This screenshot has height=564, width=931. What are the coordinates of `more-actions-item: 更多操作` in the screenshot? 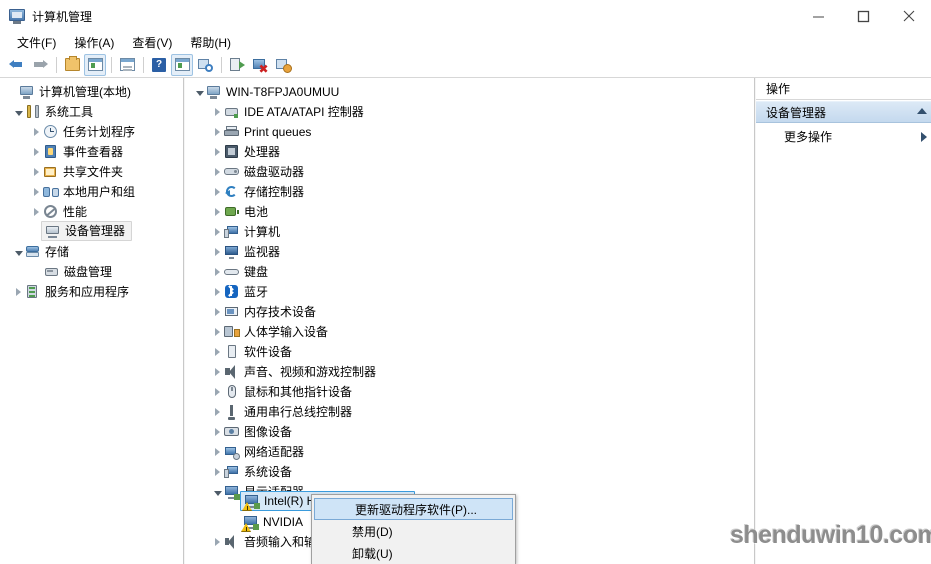 It's located at (843, 136).